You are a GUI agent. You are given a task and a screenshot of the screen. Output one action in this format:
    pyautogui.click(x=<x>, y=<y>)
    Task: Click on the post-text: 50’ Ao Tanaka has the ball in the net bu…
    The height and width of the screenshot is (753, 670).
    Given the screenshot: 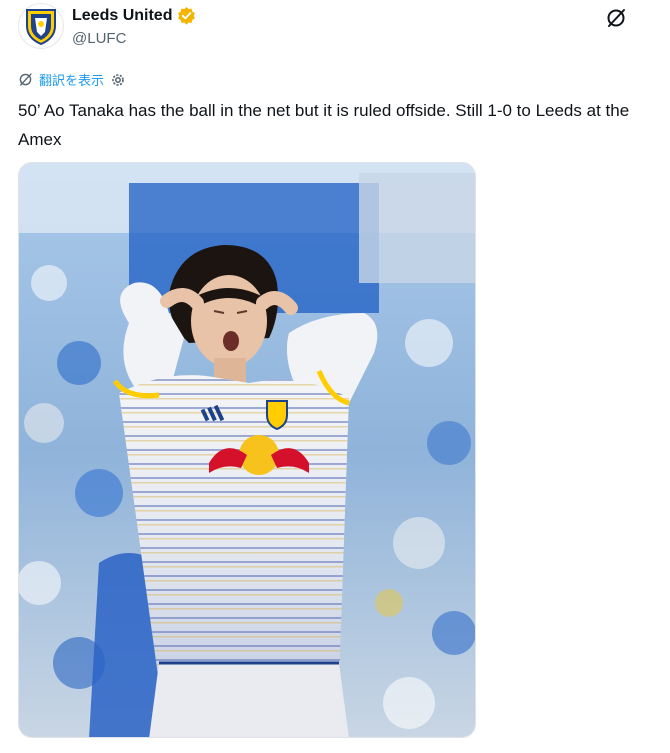 What is the action you would take?
    pyautogui.click(x=324, y=125)
    